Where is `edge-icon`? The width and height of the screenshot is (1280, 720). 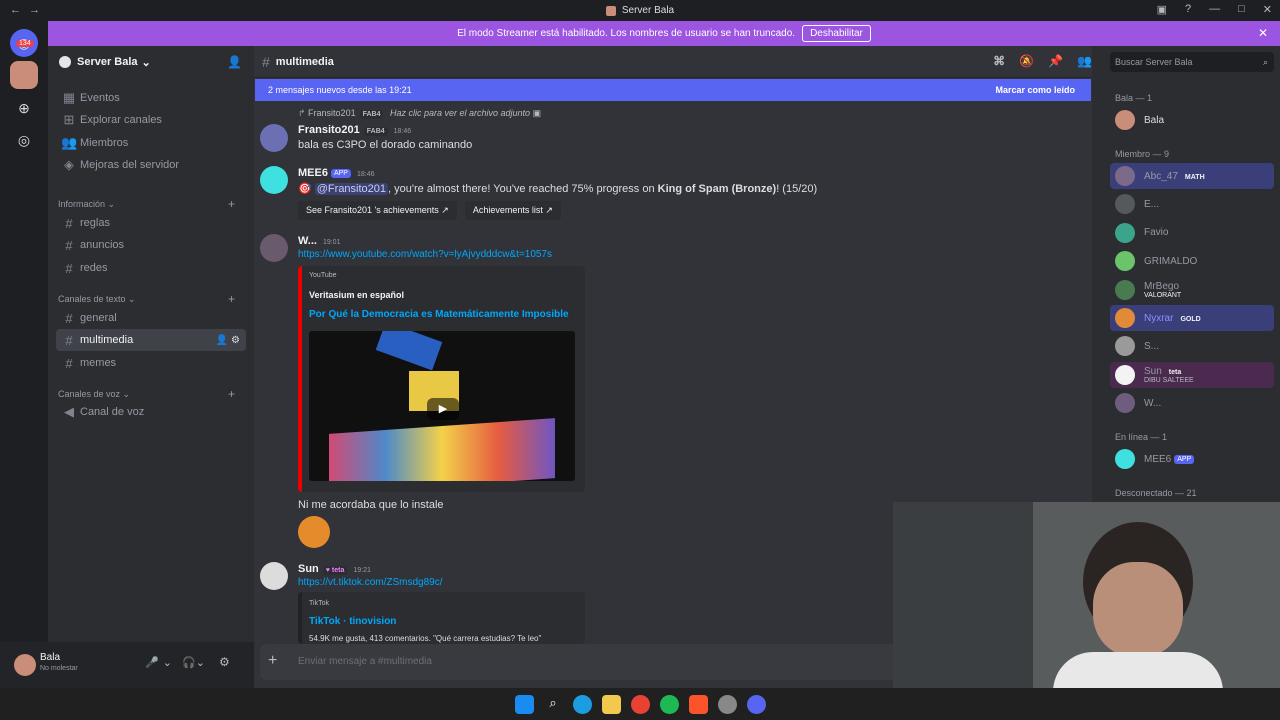 edge-icon is located at coordinates (582, 704).